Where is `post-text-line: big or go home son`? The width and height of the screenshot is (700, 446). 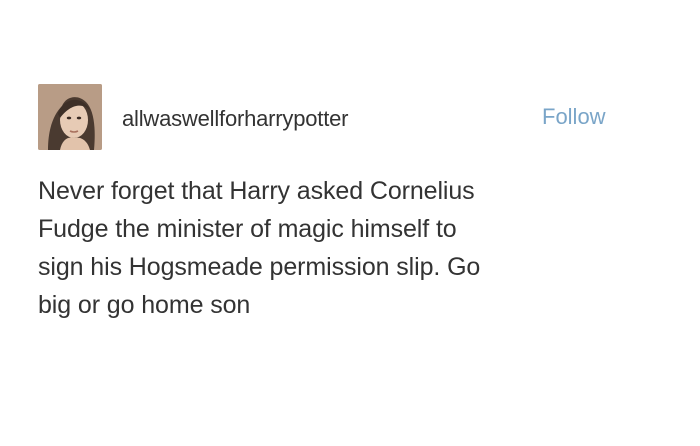 post-text-line: big or go home son is located at coordinates (144, 305).